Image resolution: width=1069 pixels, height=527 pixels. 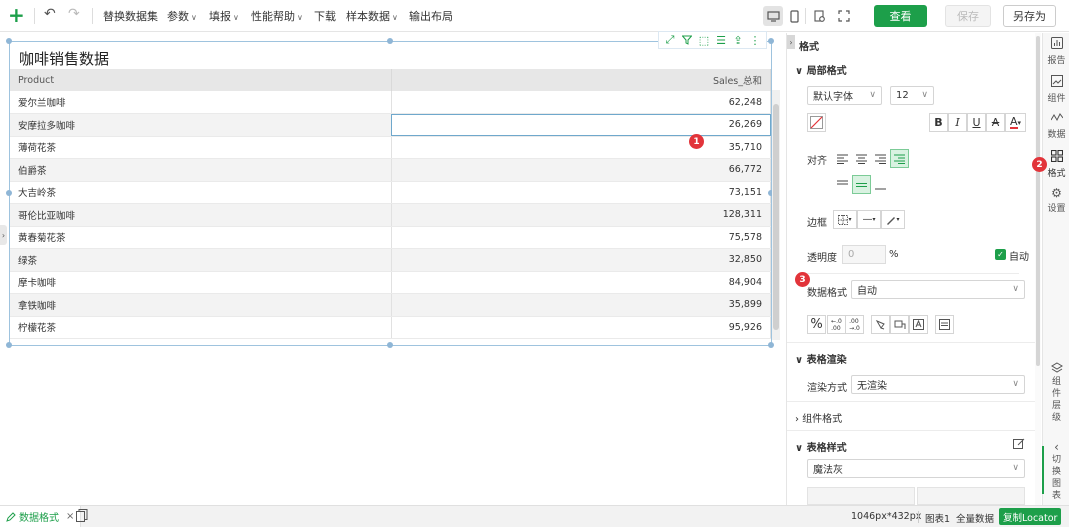 I want to click on table-row: 绿茶 32,850, so click(x=390, y=260).